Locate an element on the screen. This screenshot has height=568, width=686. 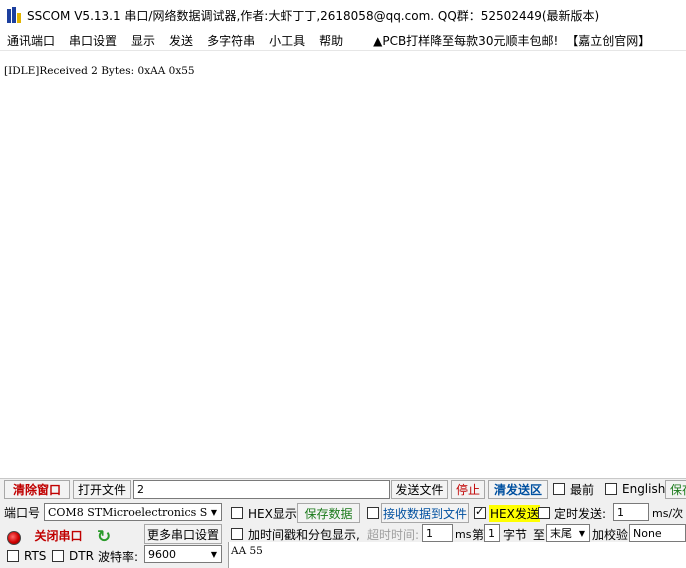
checksum-label: 加校验 is located at coordinates (610, 534).